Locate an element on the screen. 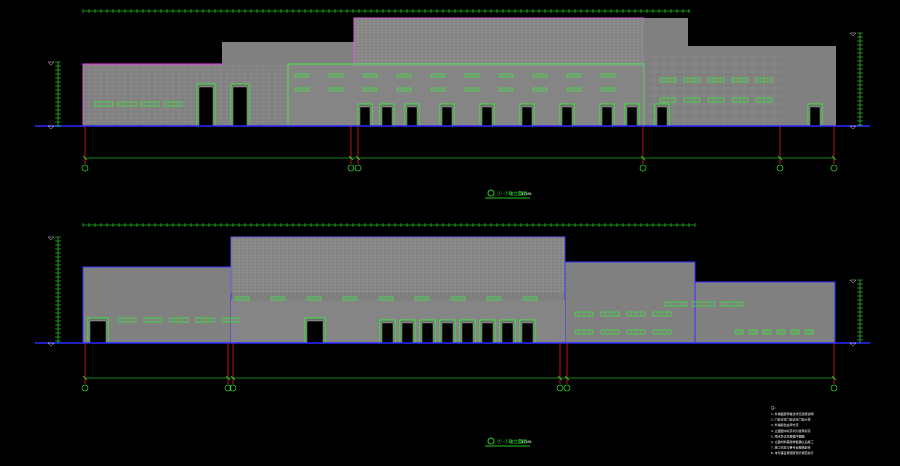 Image resolution: width=900 pixels, height=466 pixels. note-line: 5.雨水管详见屋面平面图 is located at coordinates (788, 435).